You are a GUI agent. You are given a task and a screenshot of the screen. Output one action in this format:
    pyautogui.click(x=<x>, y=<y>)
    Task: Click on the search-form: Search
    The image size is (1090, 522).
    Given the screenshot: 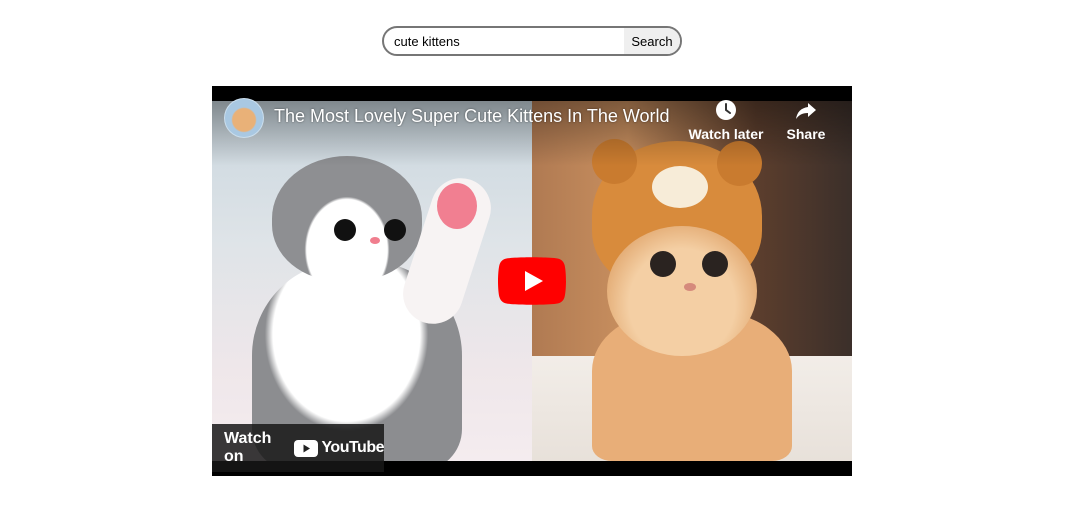 What is the action you would take?
    pyautogui.click(x=532, y=41)
    